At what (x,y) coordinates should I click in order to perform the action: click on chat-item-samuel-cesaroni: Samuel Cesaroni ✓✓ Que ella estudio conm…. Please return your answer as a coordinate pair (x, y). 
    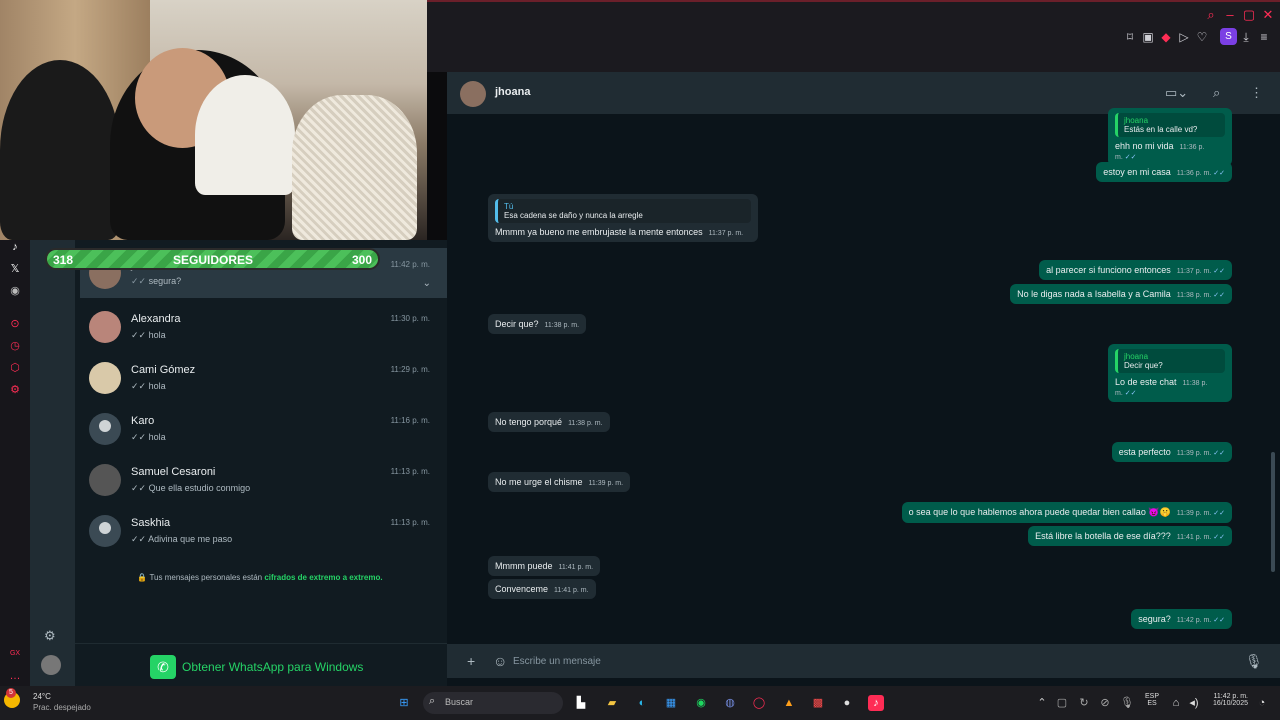
    Looking at the image, I should click on (263, 480).